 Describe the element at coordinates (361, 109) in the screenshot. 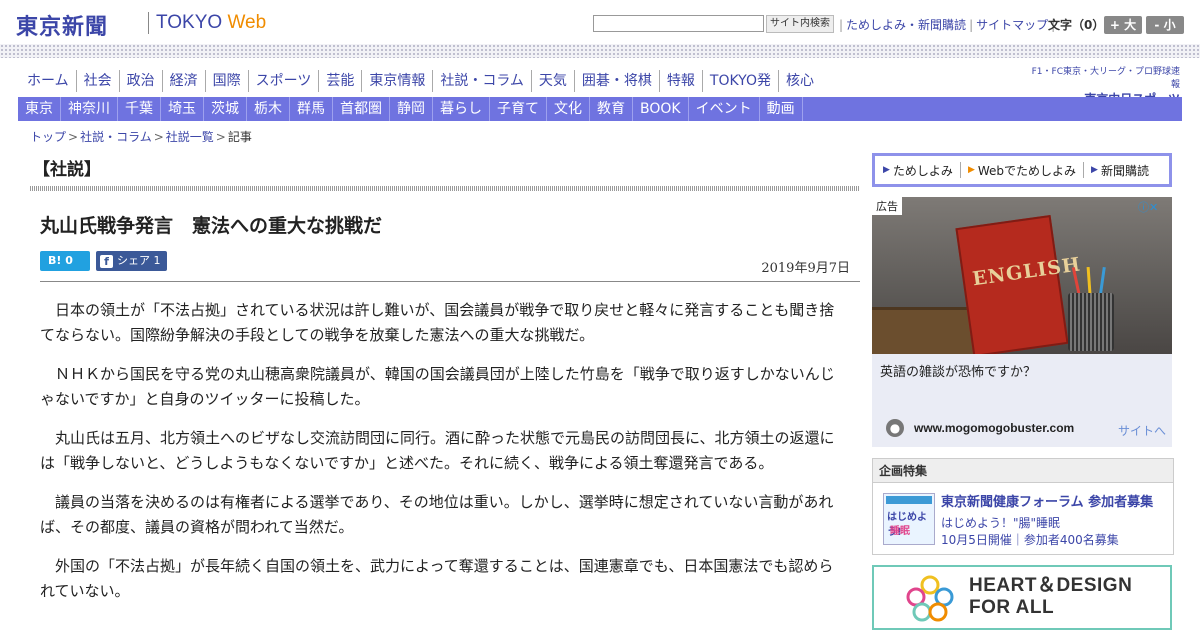

I see `region-shutoken: 首都圏` at that location.